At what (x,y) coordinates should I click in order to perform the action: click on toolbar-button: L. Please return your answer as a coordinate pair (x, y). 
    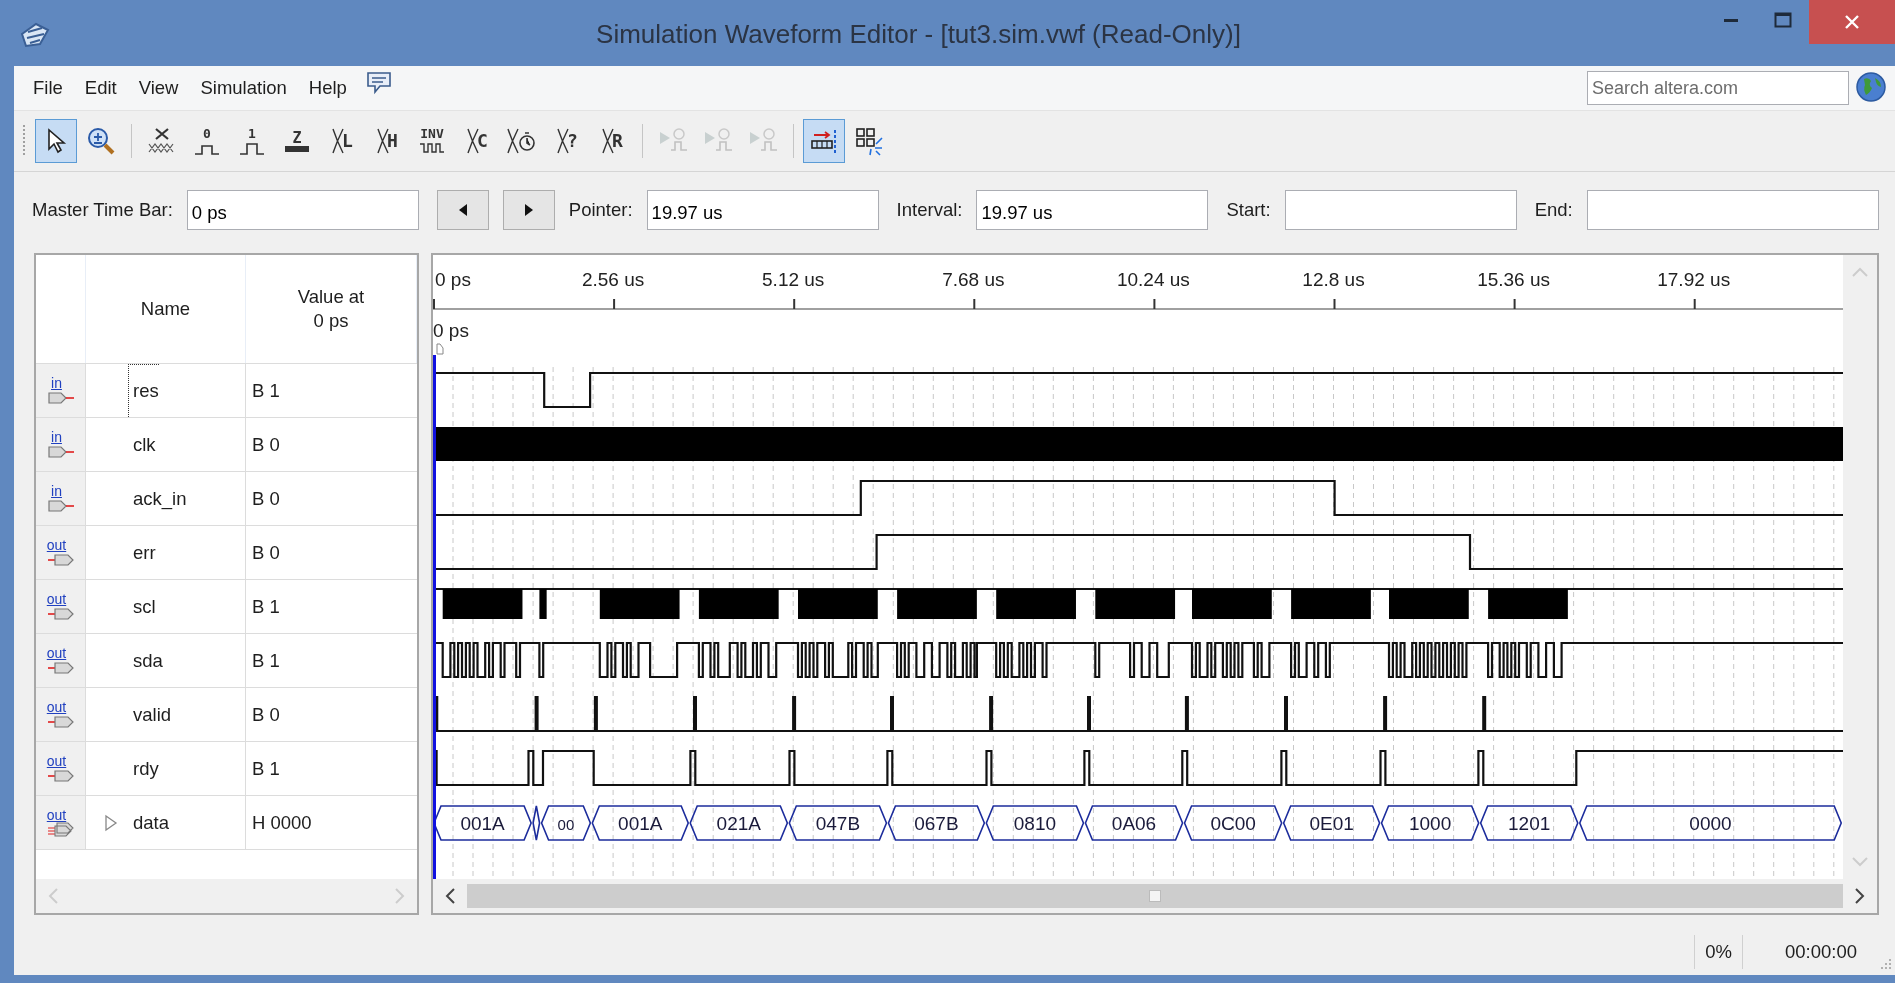
    Looking at the image, I should click on (342, 141).